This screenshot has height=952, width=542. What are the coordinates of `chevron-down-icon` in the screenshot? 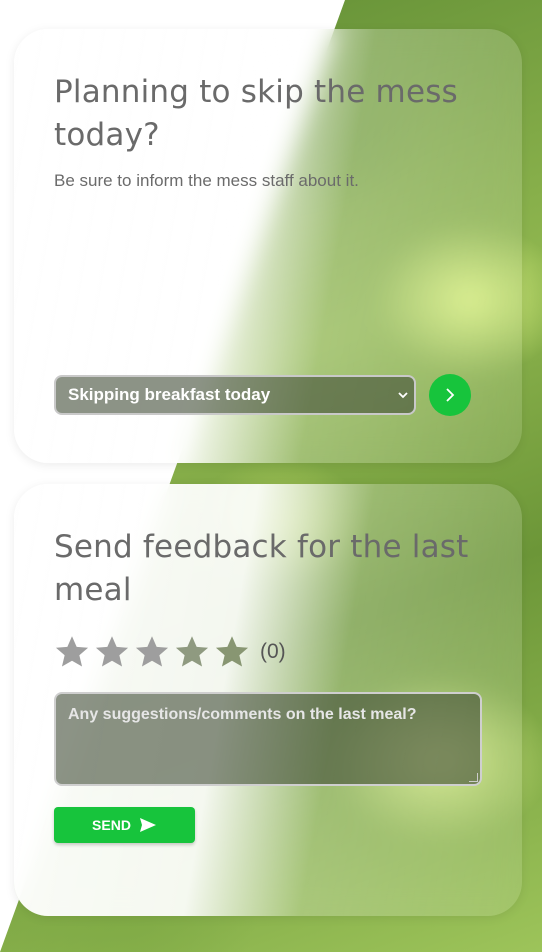 It's located at (403, 395).